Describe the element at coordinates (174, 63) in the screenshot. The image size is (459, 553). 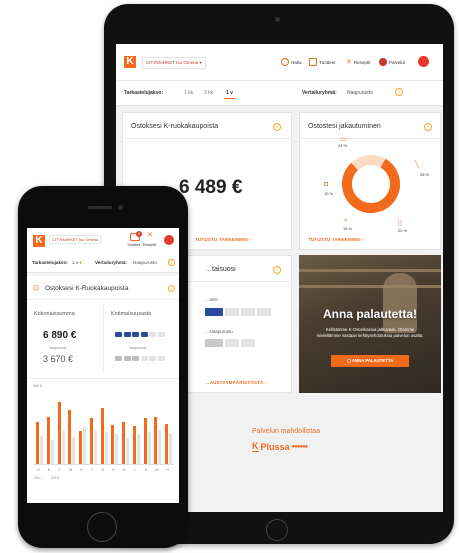
I see `store-selector: CITYMARKET Iso Omena ▾` at that location.